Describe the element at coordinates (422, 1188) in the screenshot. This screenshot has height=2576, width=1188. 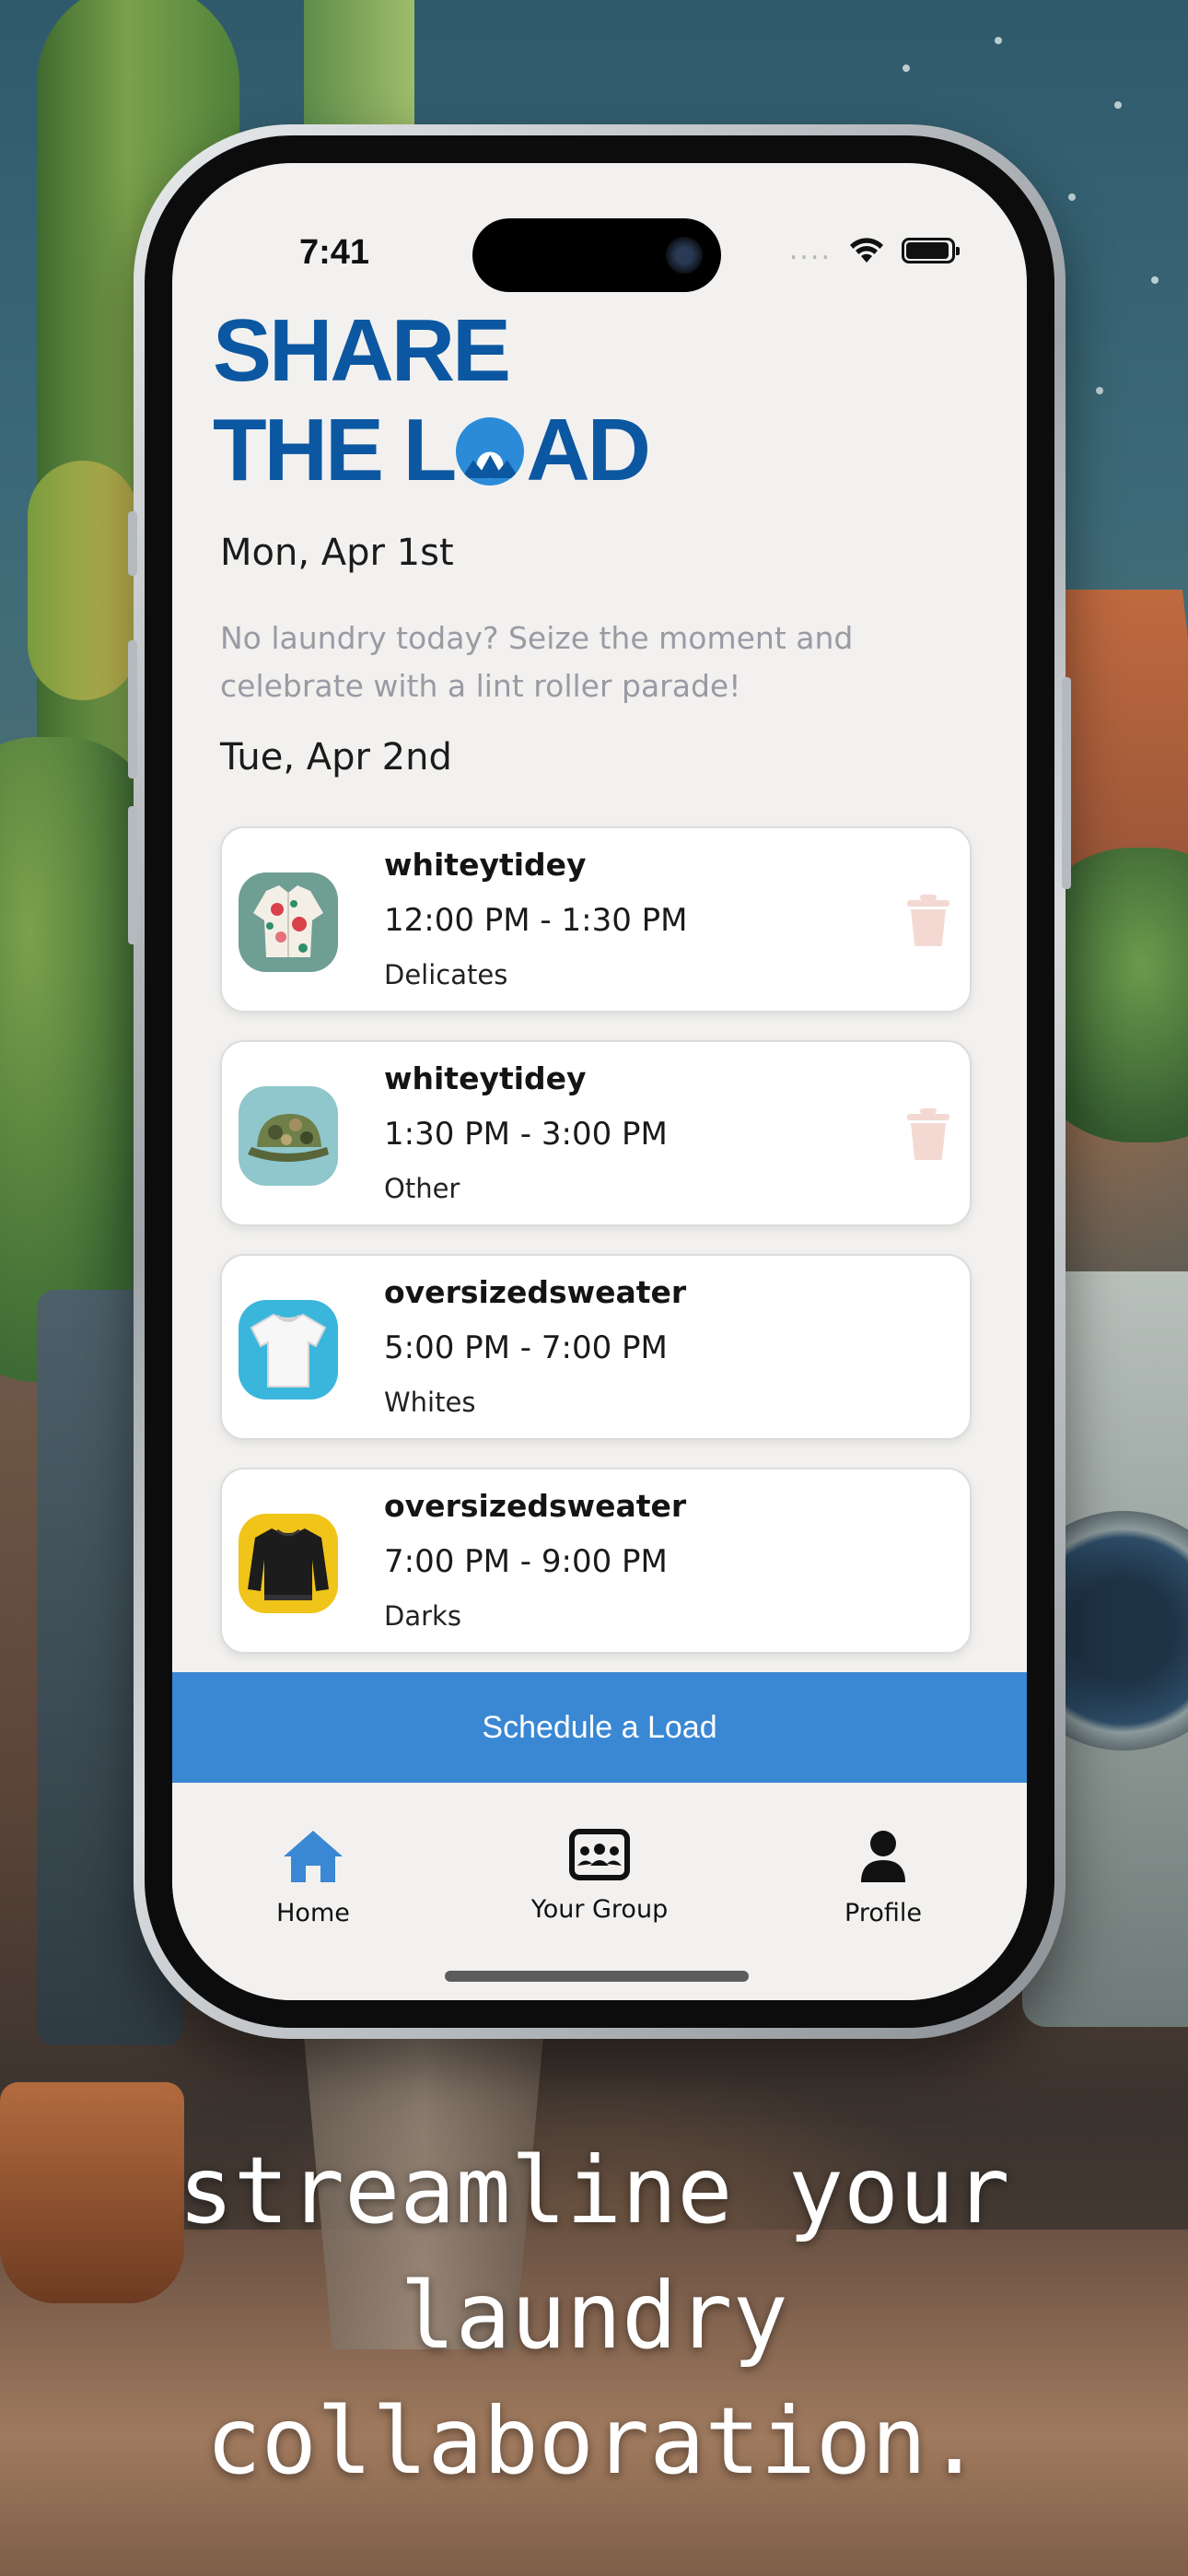
I see `load-category: Other` at that location.